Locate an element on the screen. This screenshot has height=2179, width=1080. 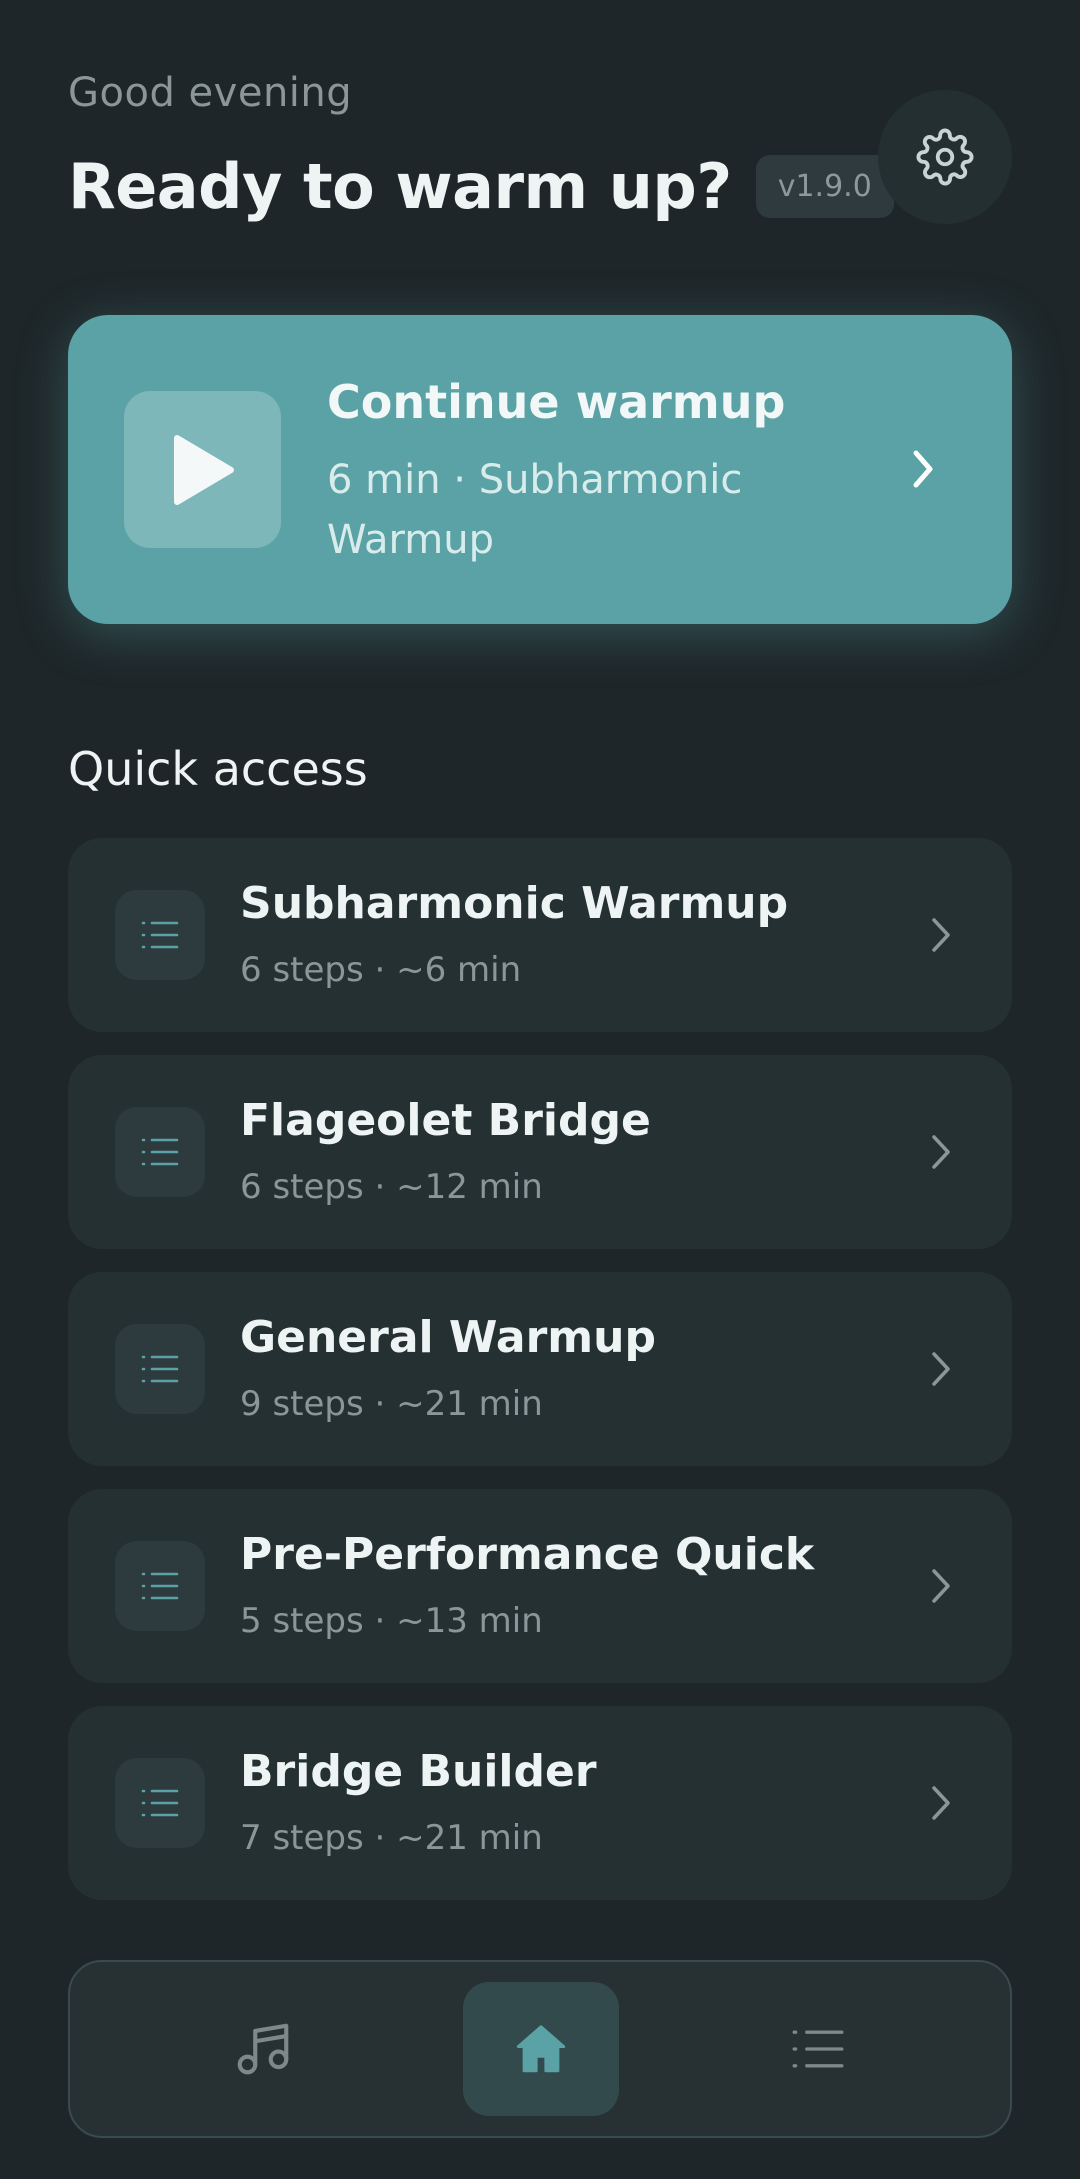
page-title: Ready to warm up? is located at coordinates (400, 186).